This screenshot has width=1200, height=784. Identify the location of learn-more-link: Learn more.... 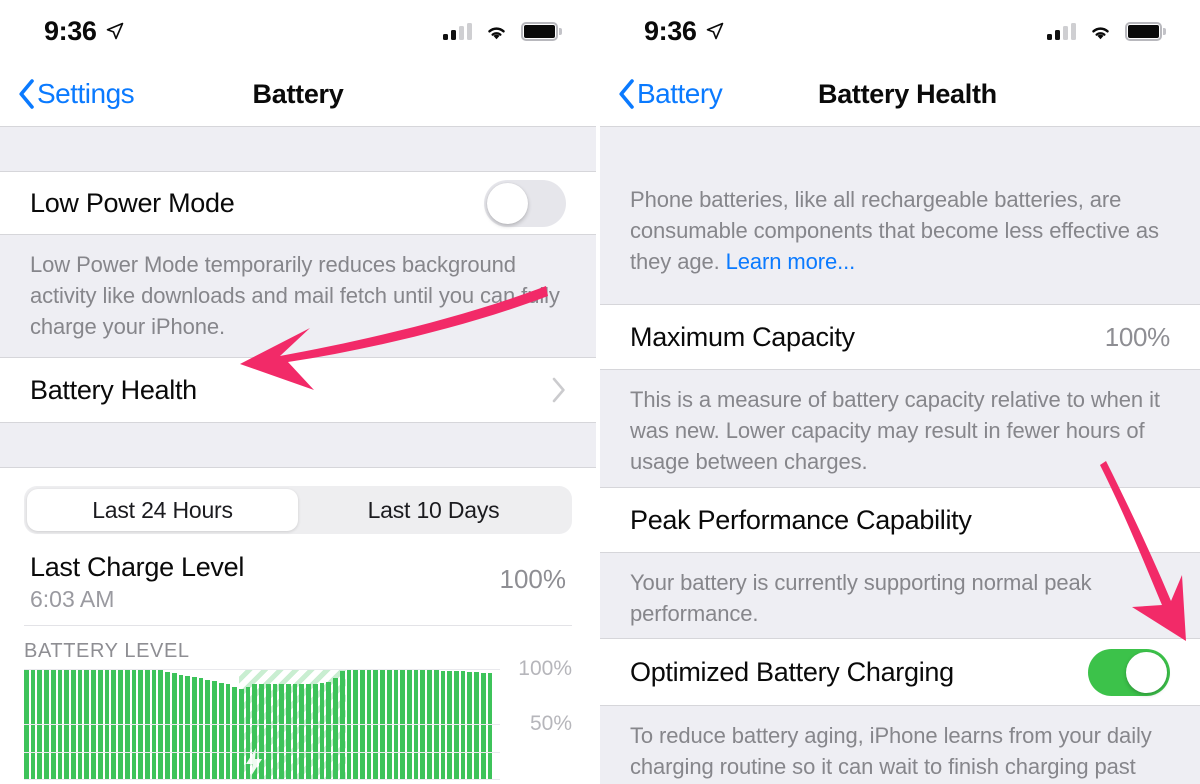
(791, 261).